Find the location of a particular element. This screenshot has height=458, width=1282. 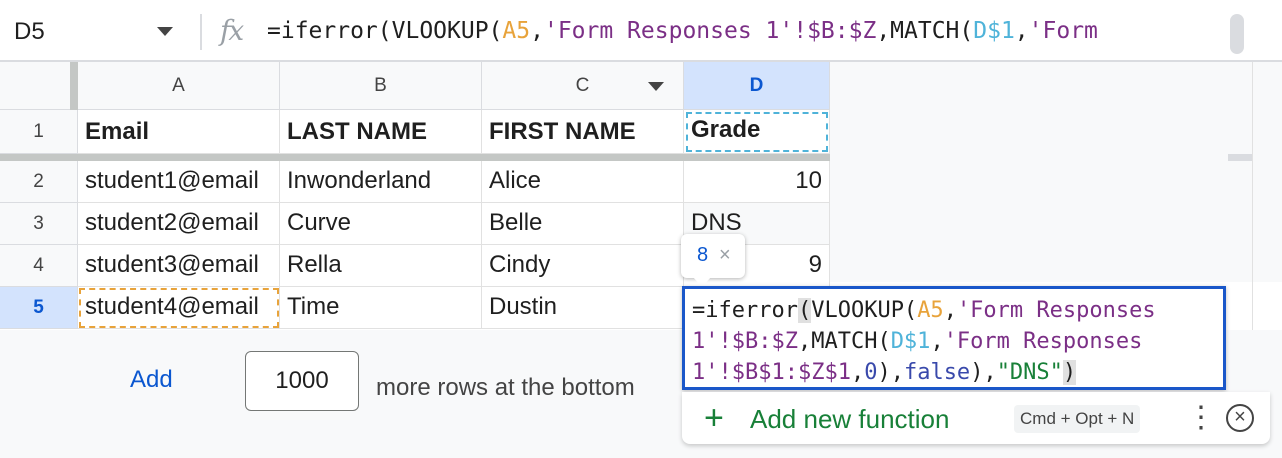

cell-a5: student4@email is located at coordinates (179, 308).